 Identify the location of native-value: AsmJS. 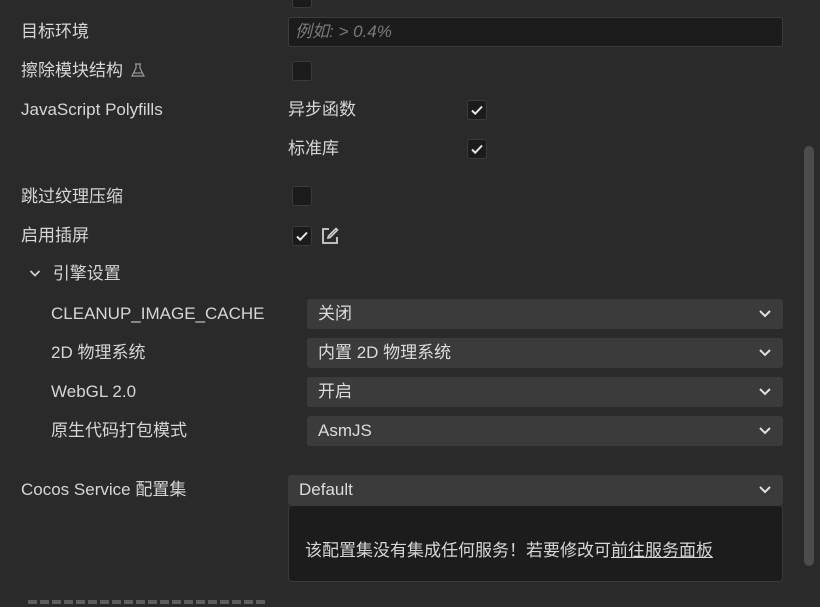
(345, 430).